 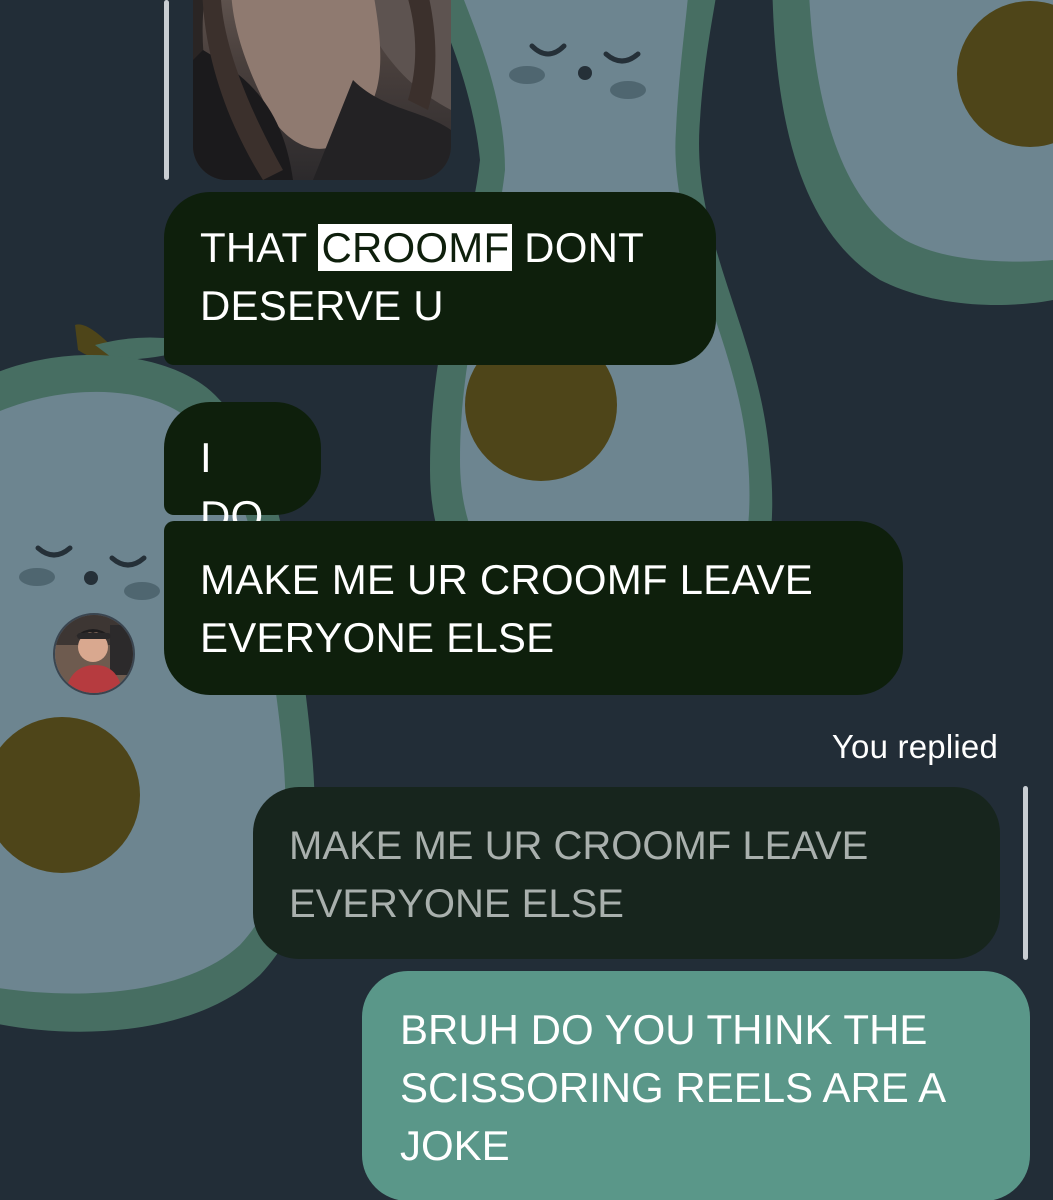 I want to click on avocado-shape, so click(x=912, y=152).